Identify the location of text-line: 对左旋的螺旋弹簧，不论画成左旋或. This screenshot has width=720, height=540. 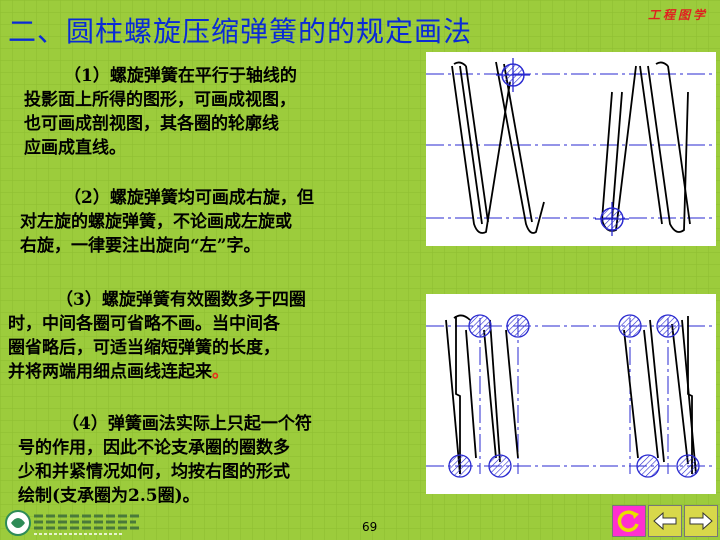
(156, 222).